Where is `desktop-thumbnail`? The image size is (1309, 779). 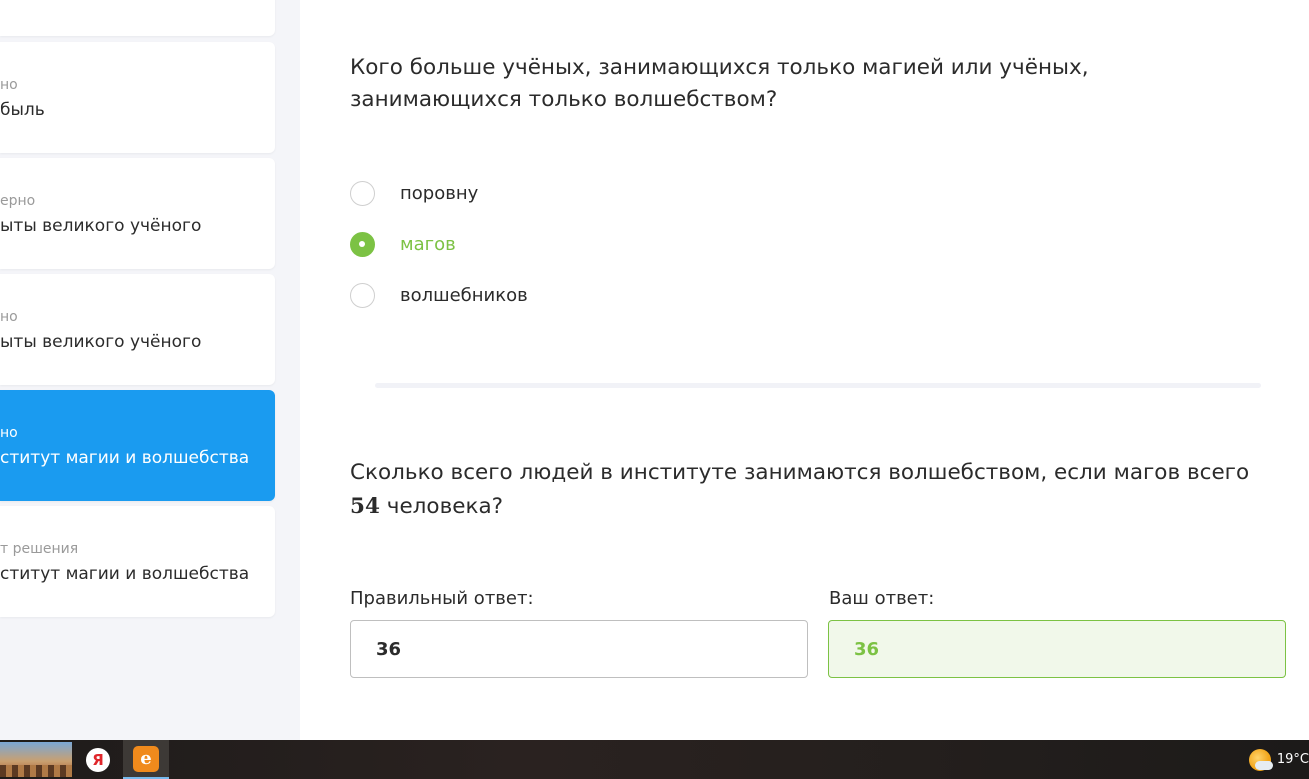 desktop-thumbnail is located at coordinates (36, 759).